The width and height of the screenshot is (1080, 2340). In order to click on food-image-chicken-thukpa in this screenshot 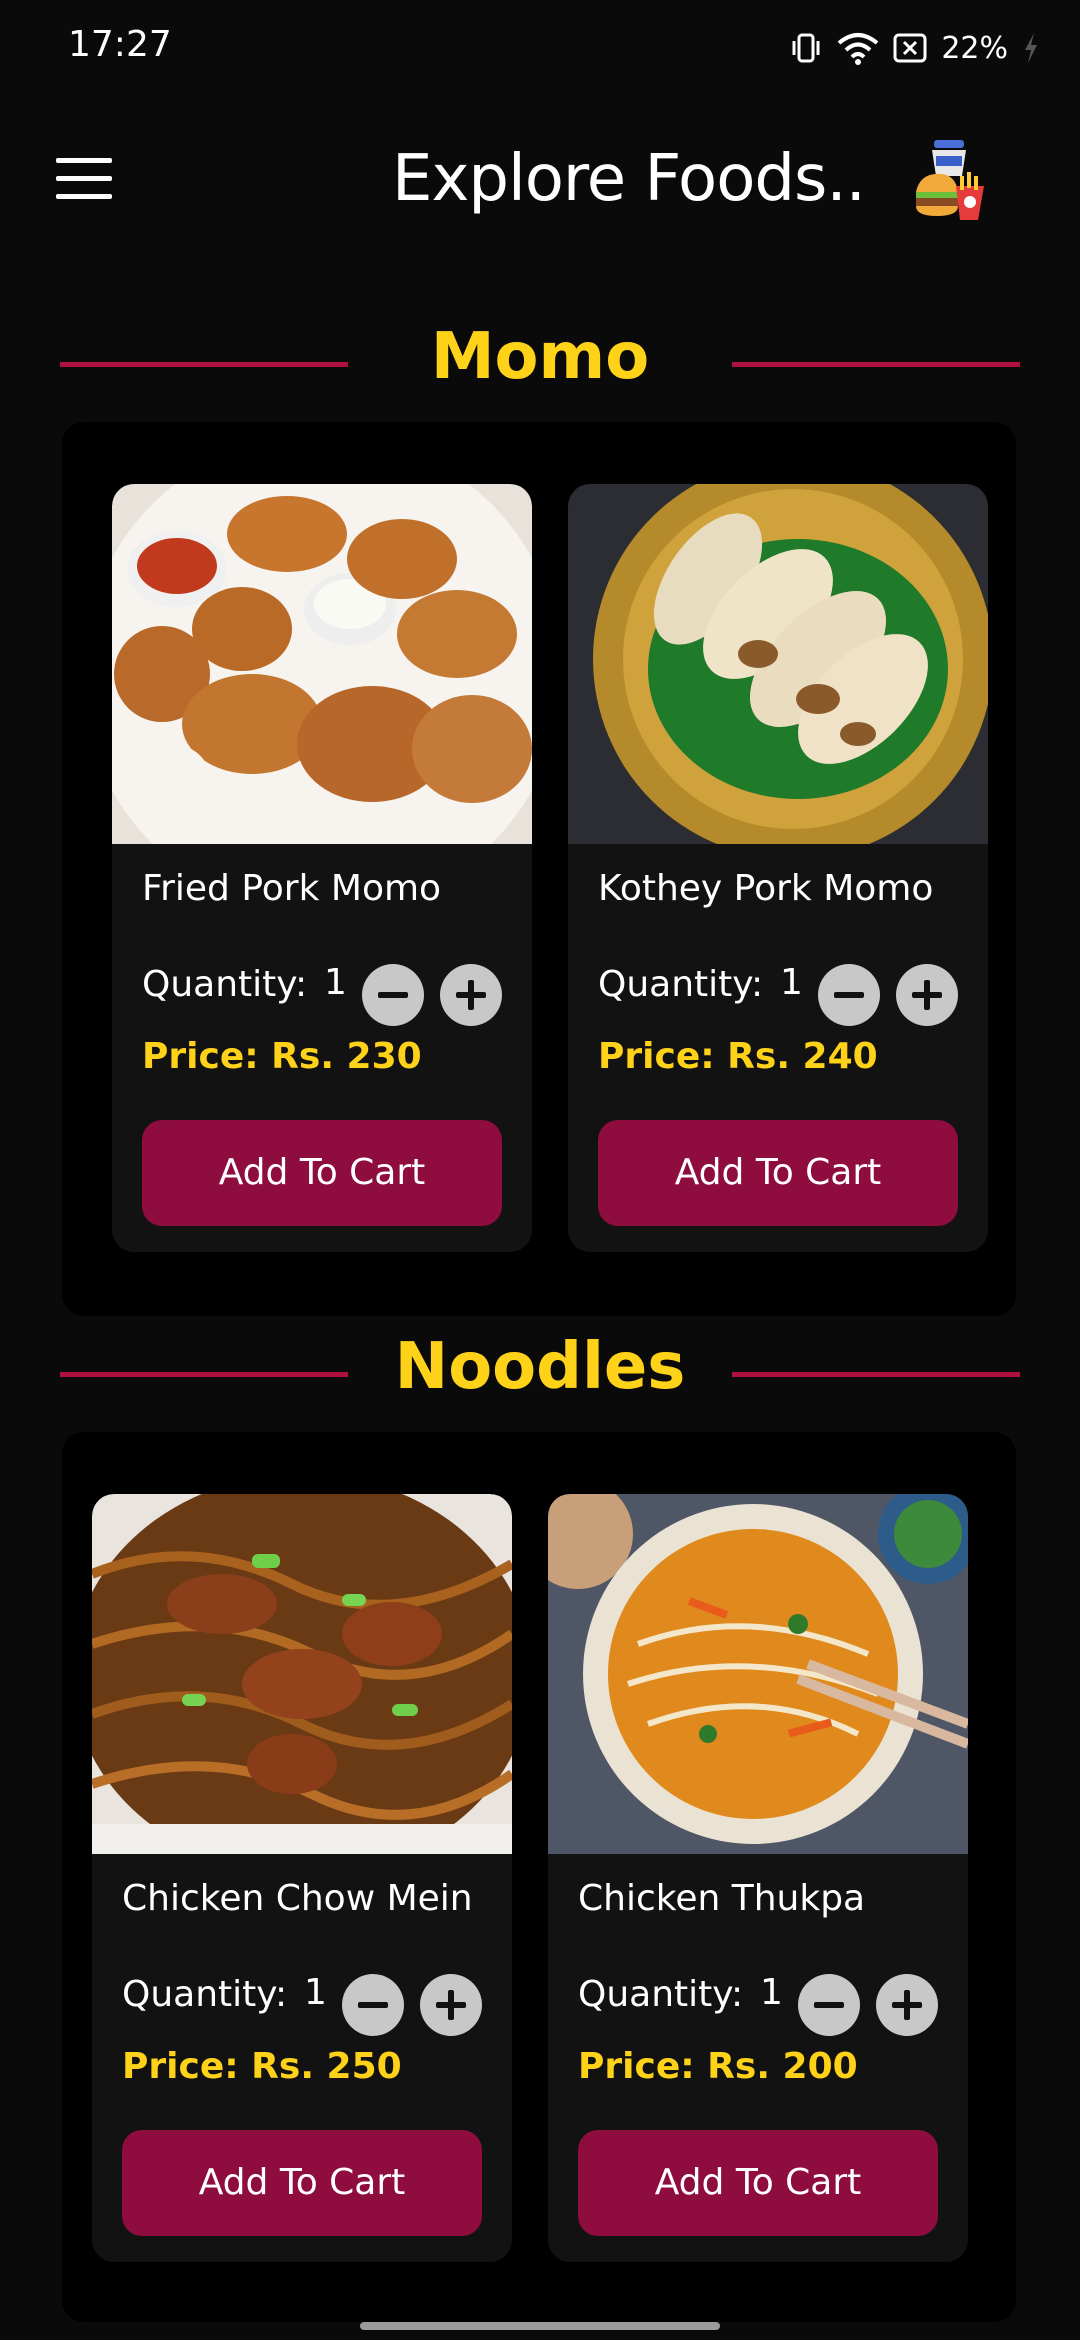, I will do `click(758, 1674)`.